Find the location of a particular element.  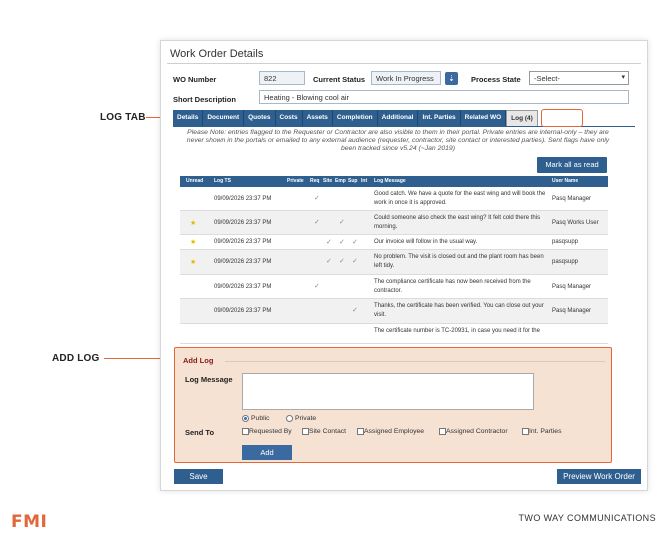

col-user: User Name is located at coordinates (565, 181).